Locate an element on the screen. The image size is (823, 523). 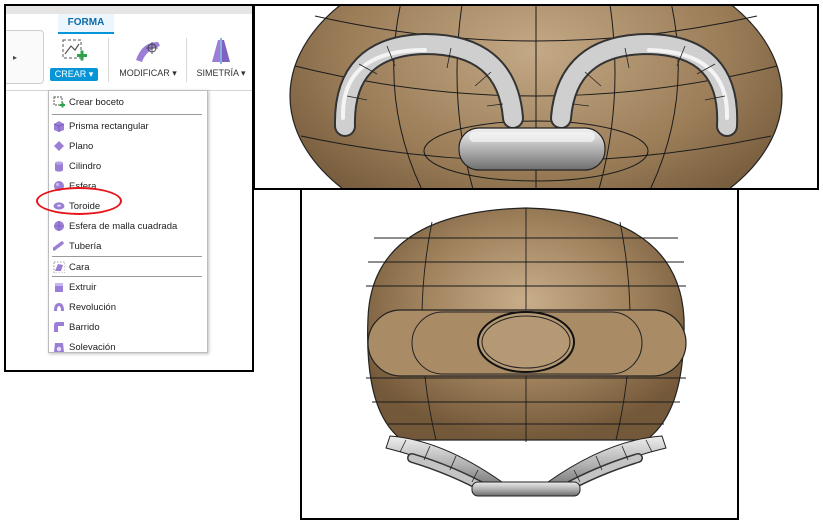
menu-item-label: Revolución is located at coordinates (92, 307).